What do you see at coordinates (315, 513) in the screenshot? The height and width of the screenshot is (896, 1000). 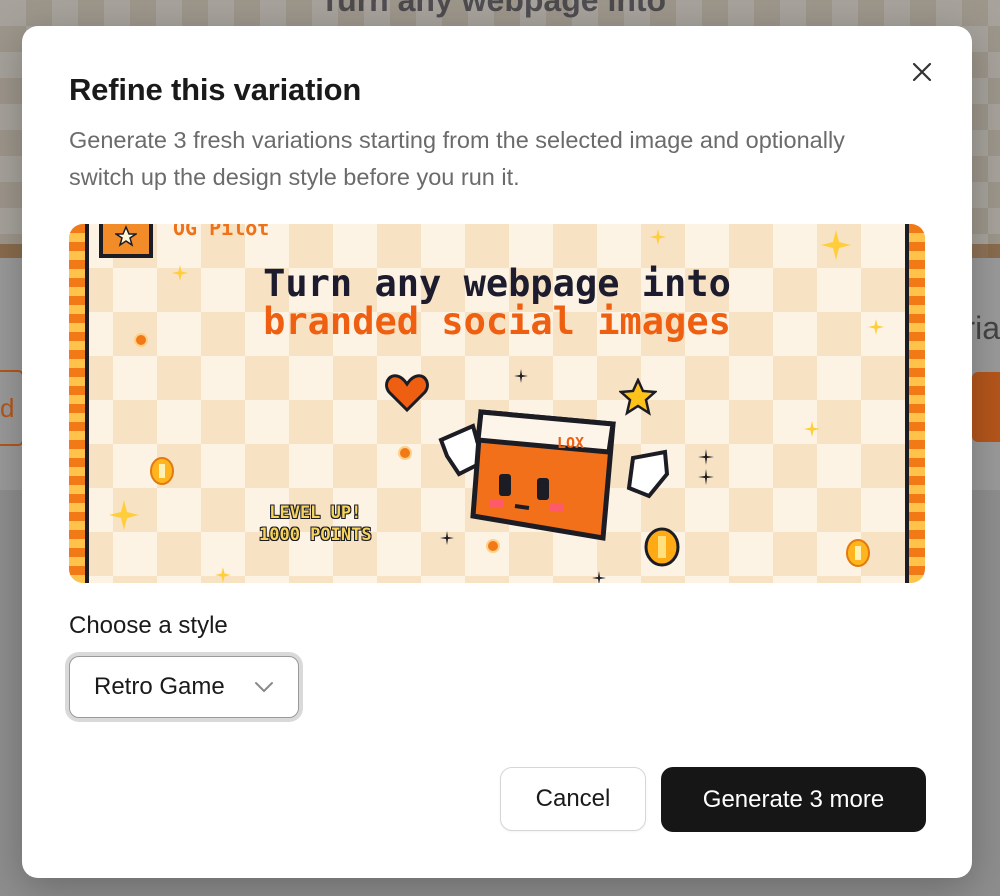 I see `level-up-line1: LEVEL UP!` at bounding box center [315, 513].